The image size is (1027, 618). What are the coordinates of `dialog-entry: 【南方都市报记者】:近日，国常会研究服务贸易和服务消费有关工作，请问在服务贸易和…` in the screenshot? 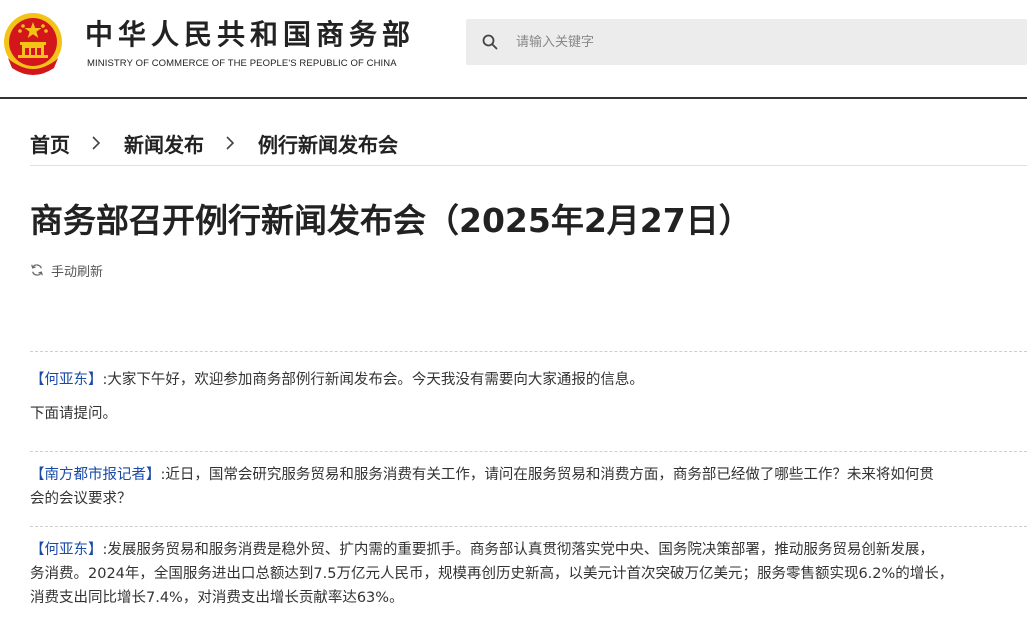 It's located at (528, 487).